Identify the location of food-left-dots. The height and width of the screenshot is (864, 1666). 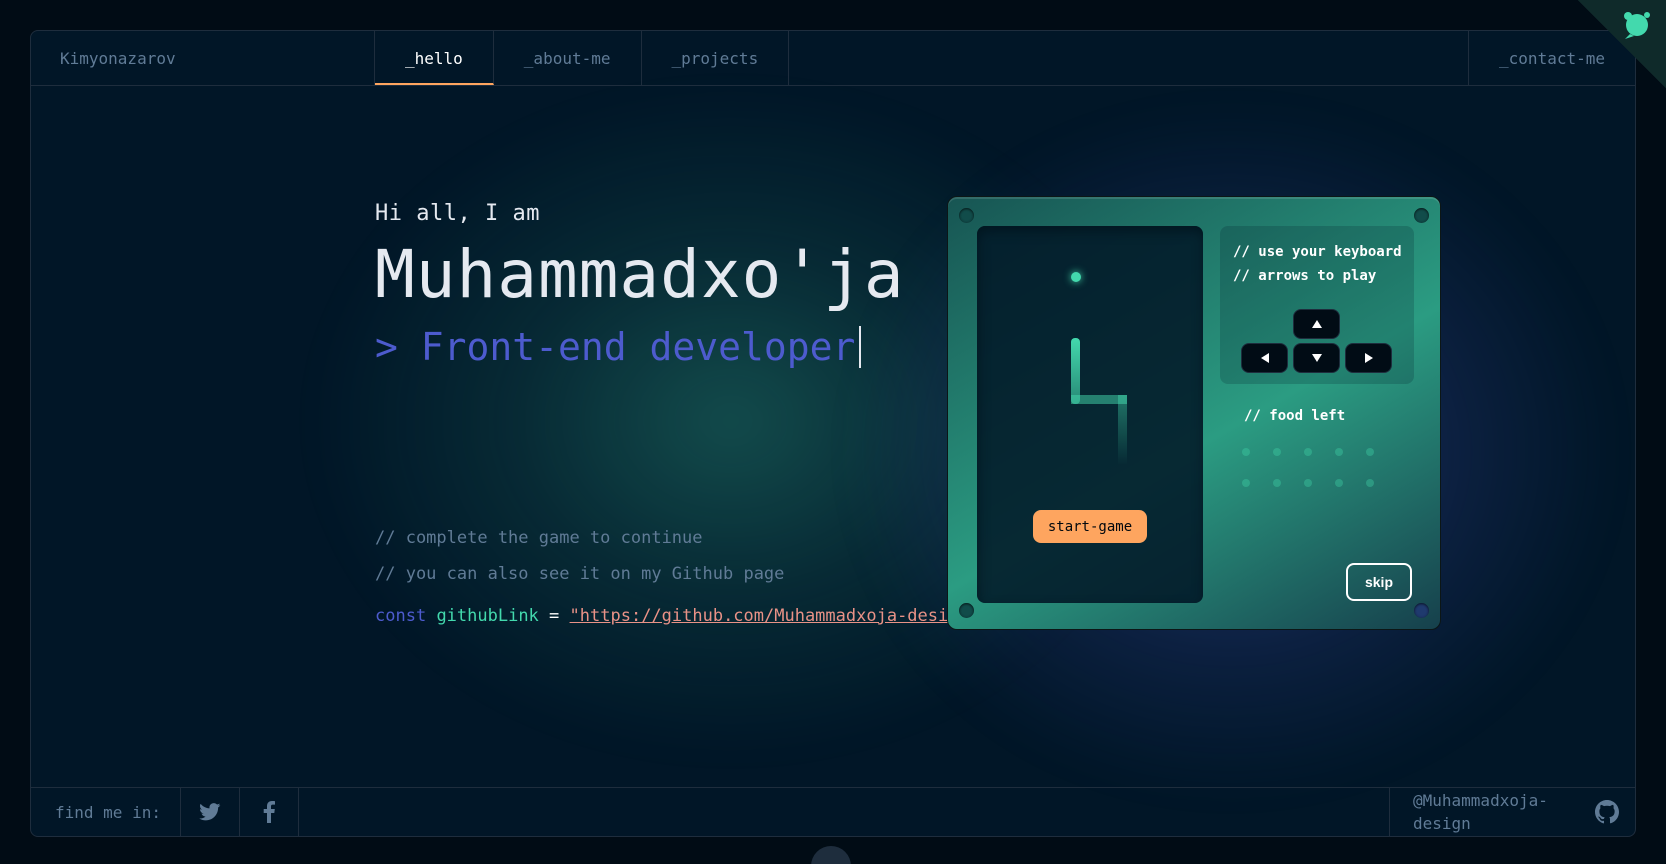
(1312, 467).